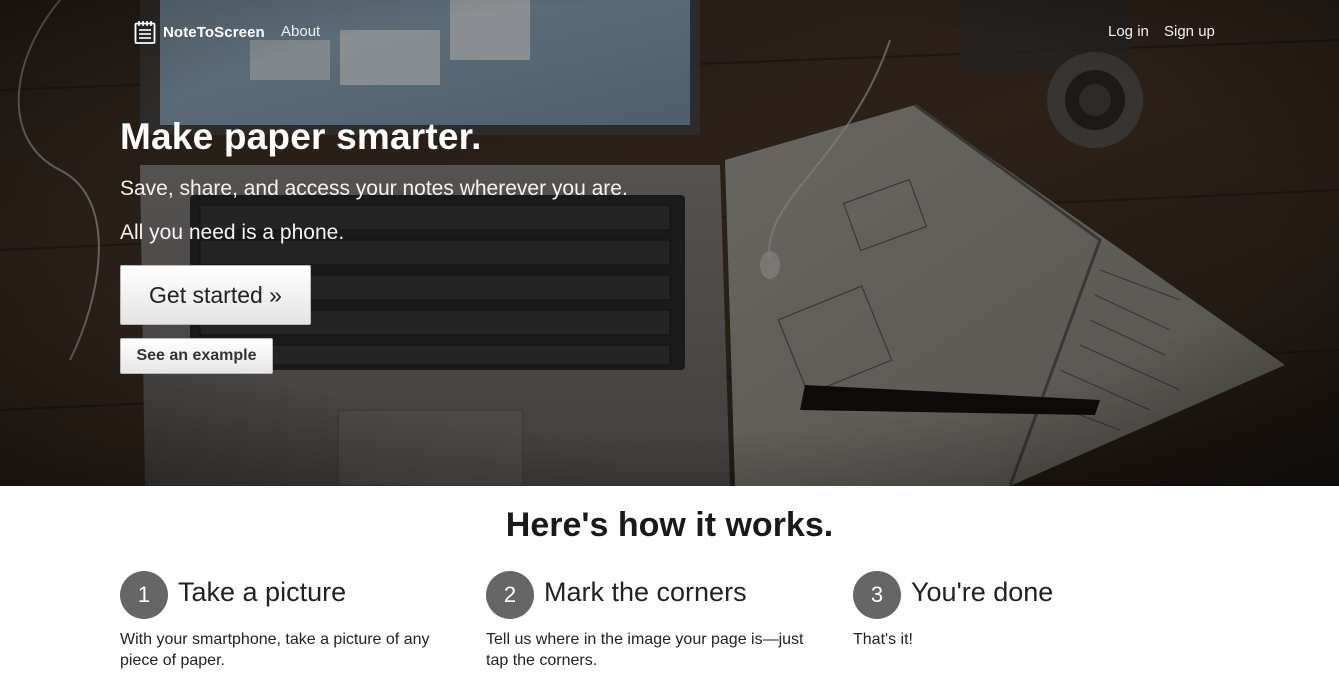  Describe the element at coordinates (214, 32) in the screenshot. I see `brand-name: NoteToScreen` at that location.